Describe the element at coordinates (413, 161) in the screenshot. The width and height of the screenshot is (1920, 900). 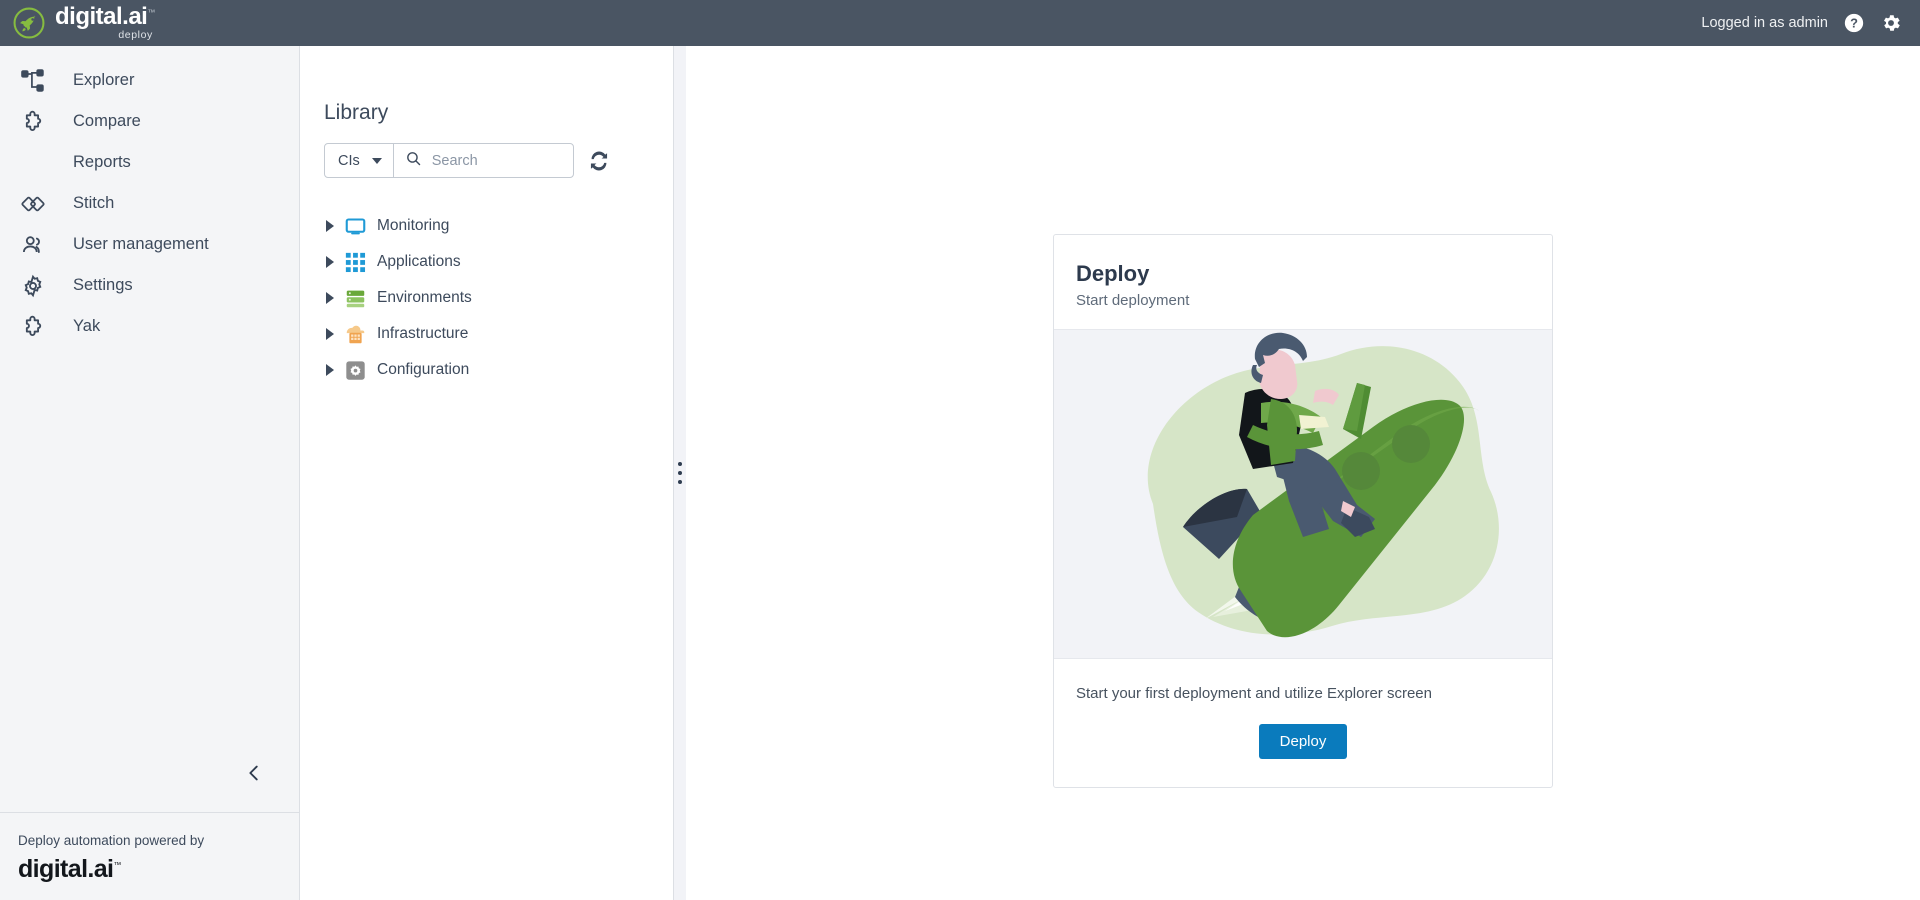
I see `search-icon` at that location.